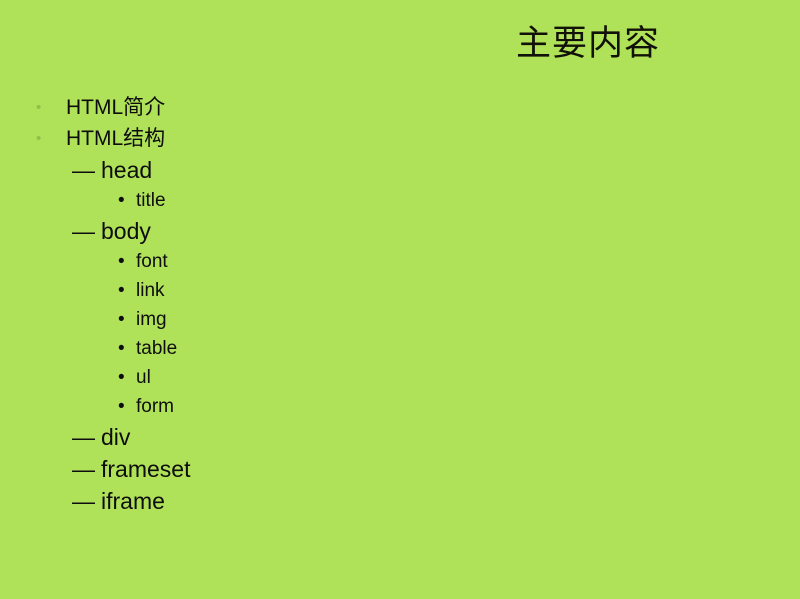  What do you see at coordinates (127, 170) in the screenshot?
I see `outline-item-label: head` at bounding box center [127, 170].